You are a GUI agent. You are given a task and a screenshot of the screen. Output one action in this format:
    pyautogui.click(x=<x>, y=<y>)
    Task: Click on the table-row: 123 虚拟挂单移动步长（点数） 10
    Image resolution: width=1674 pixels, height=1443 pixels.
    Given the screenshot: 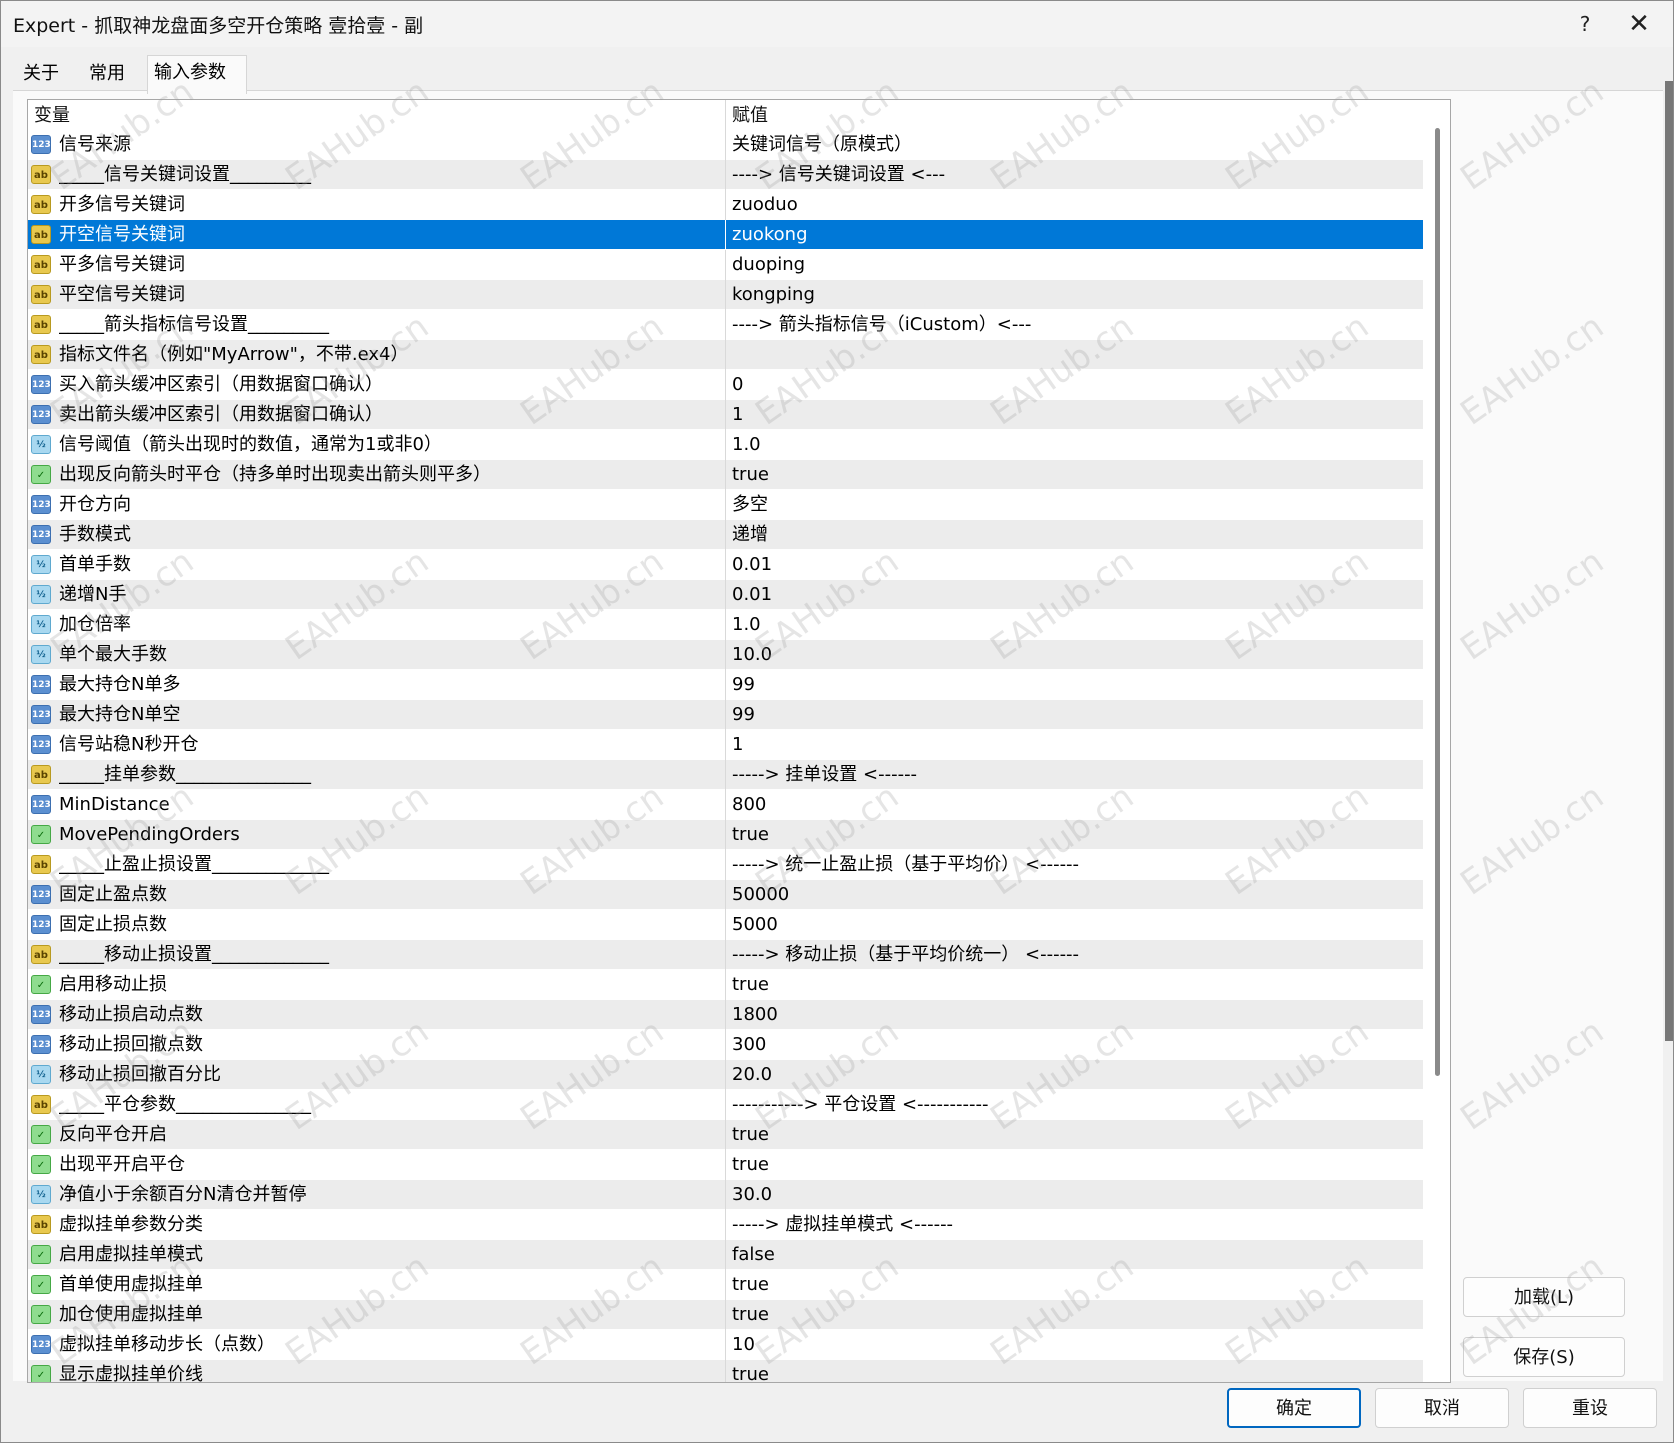 What is the action you would take?
    pyautogui.click(x=725, y=1345)
    